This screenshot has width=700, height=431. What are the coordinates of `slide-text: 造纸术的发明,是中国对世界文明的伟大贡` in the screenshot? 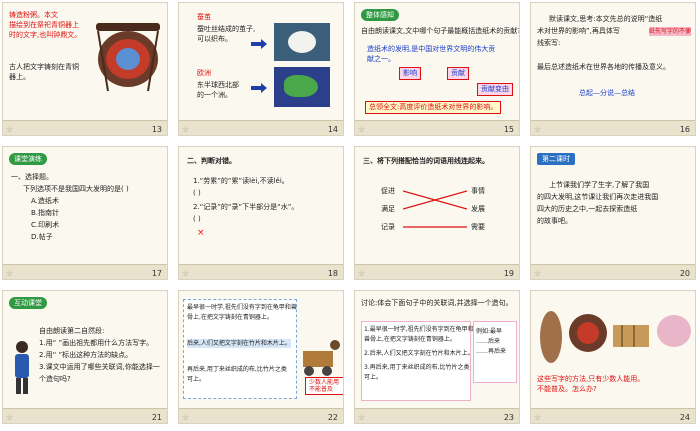 It's located at (431, 49).